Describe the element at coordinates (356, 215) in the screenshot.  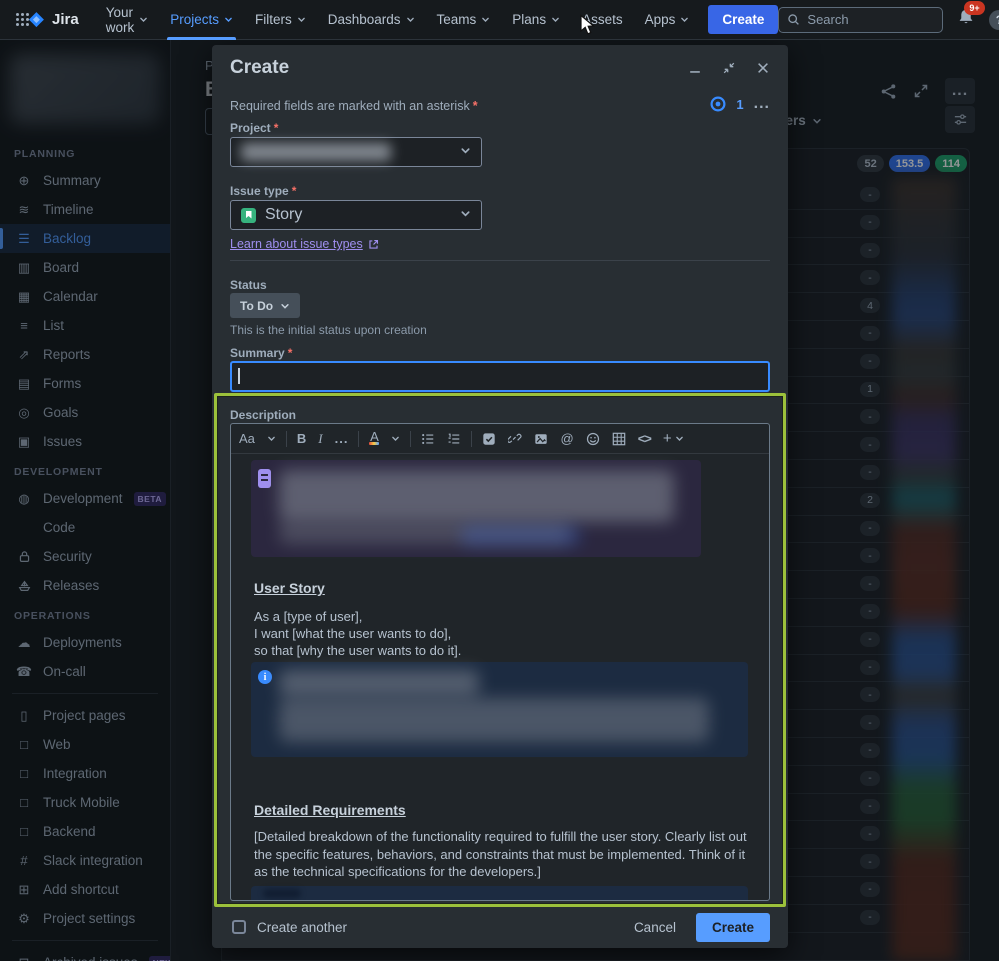
I see `issue-type-select: Story` at that location.